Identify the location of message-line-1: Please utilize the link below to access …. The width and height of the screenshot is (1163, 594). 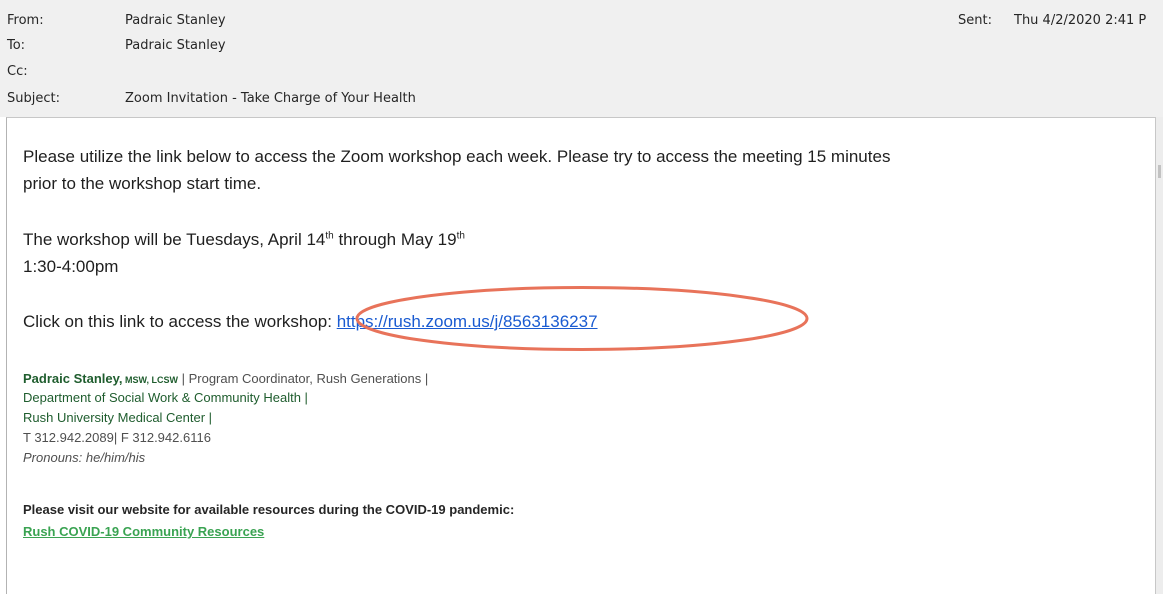
(457, 156).